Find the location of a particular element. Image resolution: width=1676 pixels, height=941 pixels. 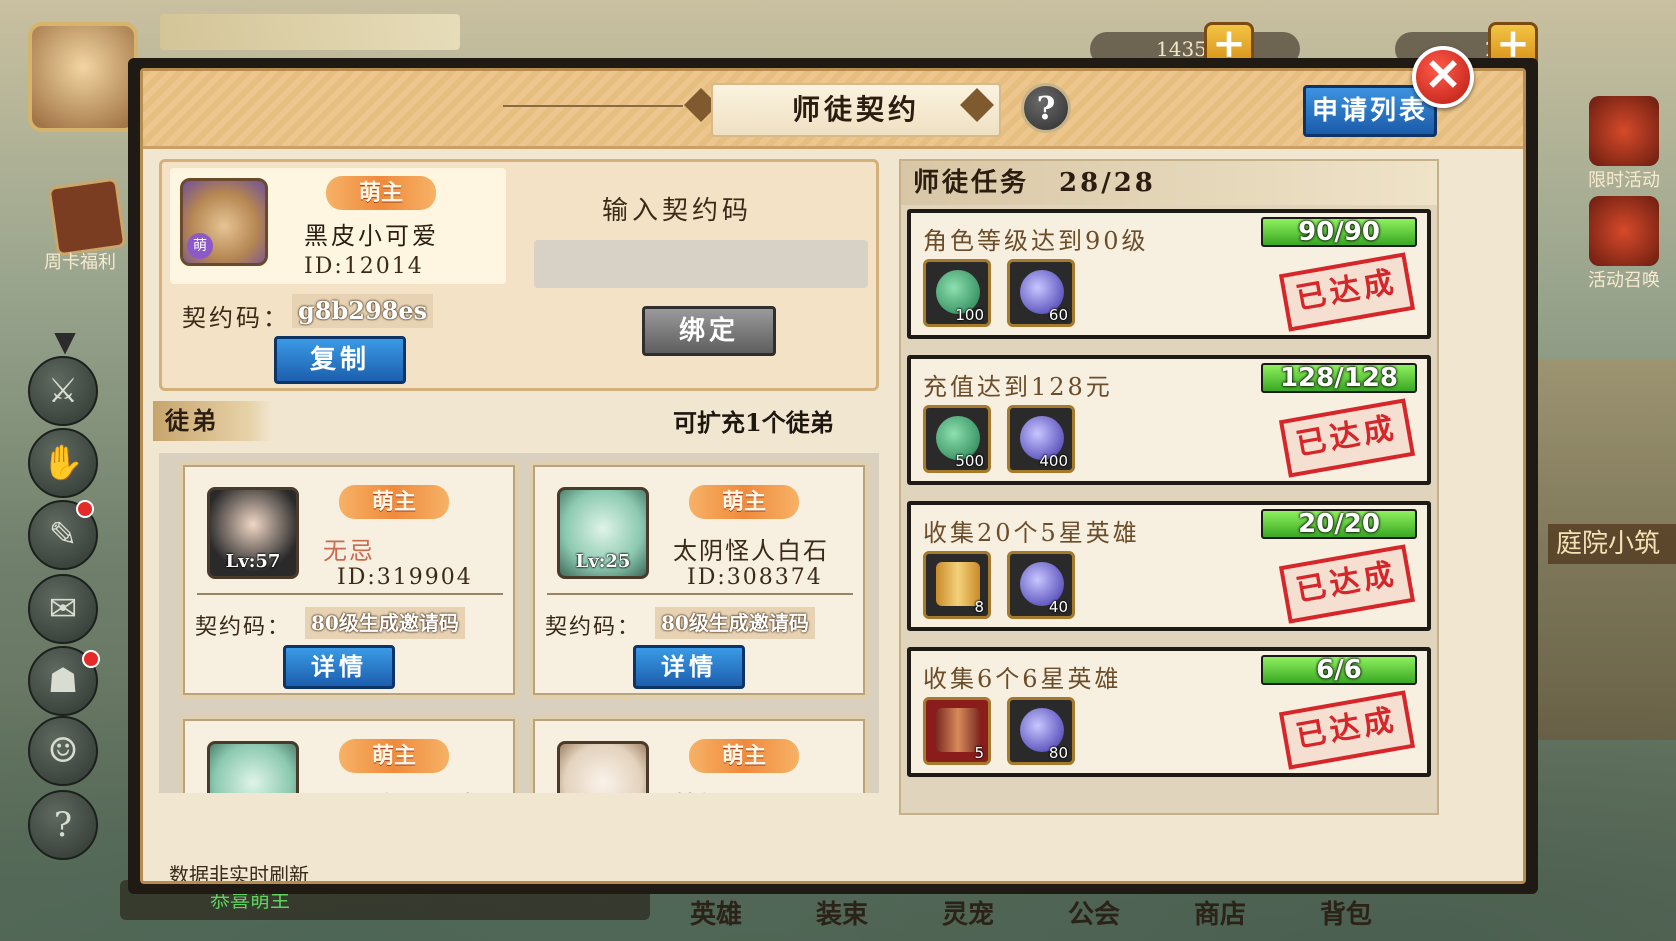

task-progress-bar: 6/6 is located at coordinates (1339, 670).